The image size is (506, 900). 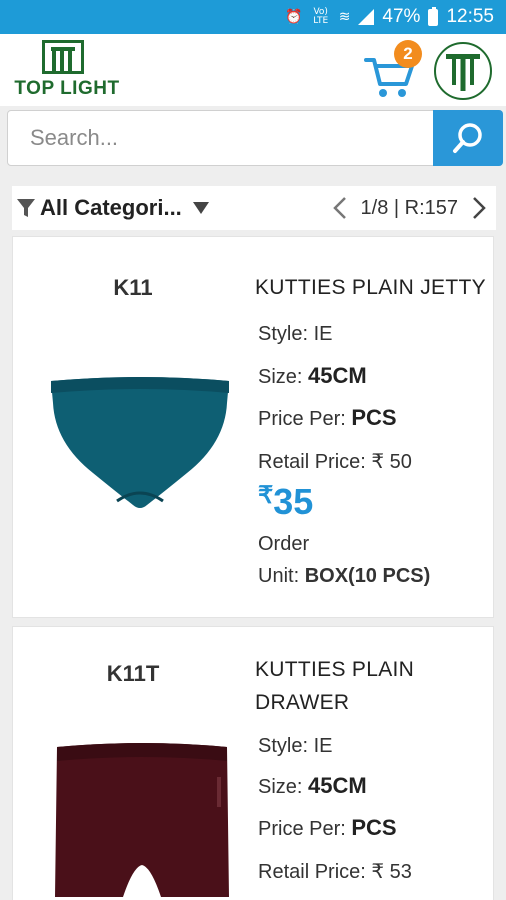 I want to click on product-code: K11, so click(x=133, y=287).